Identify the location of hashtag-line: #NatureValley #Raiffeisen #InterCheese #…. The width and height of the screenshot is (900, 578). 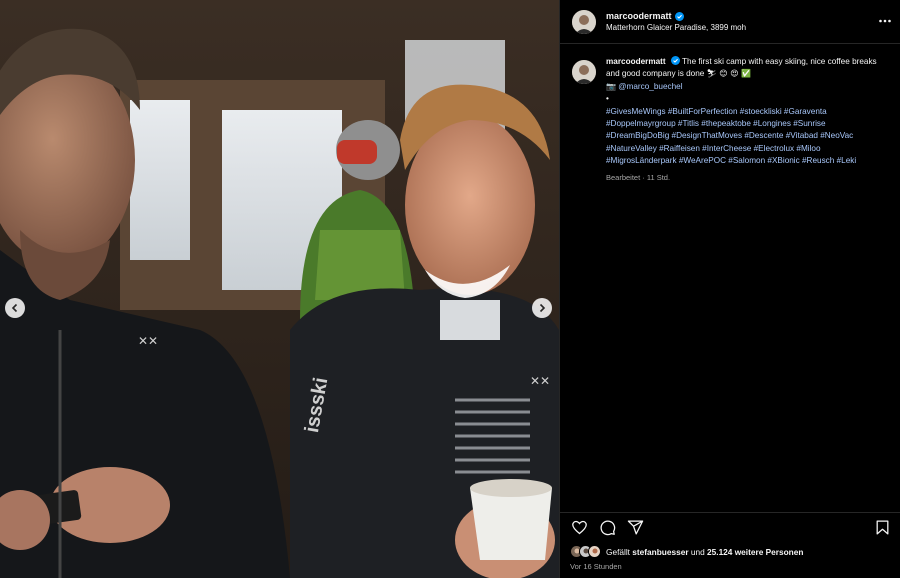
(747, 149).